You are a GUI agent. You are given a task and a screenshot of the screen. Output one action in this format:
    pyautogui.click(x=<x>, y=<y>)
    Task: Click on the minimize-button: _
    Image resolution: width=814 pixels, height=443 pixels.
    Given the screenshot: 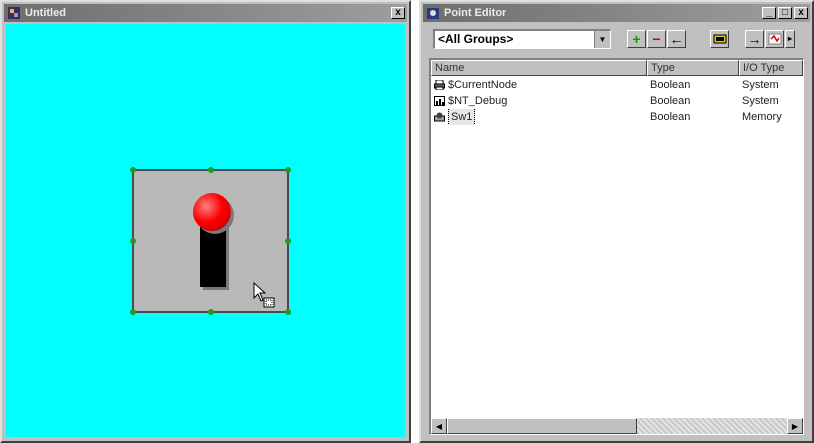 What is the action you would take?
    pyautogui.click(x=769, y=13)
    